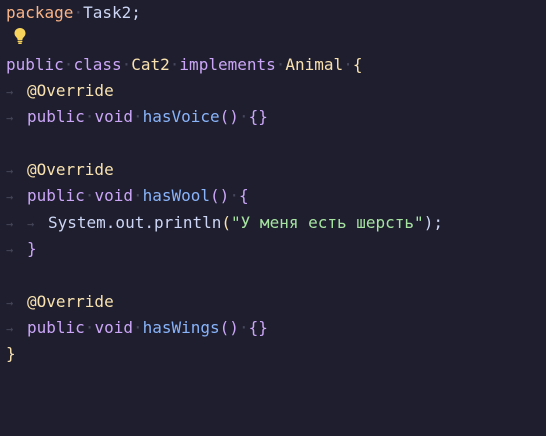  I want to click on method-name-haswings: hasWings, so click(181, 327).